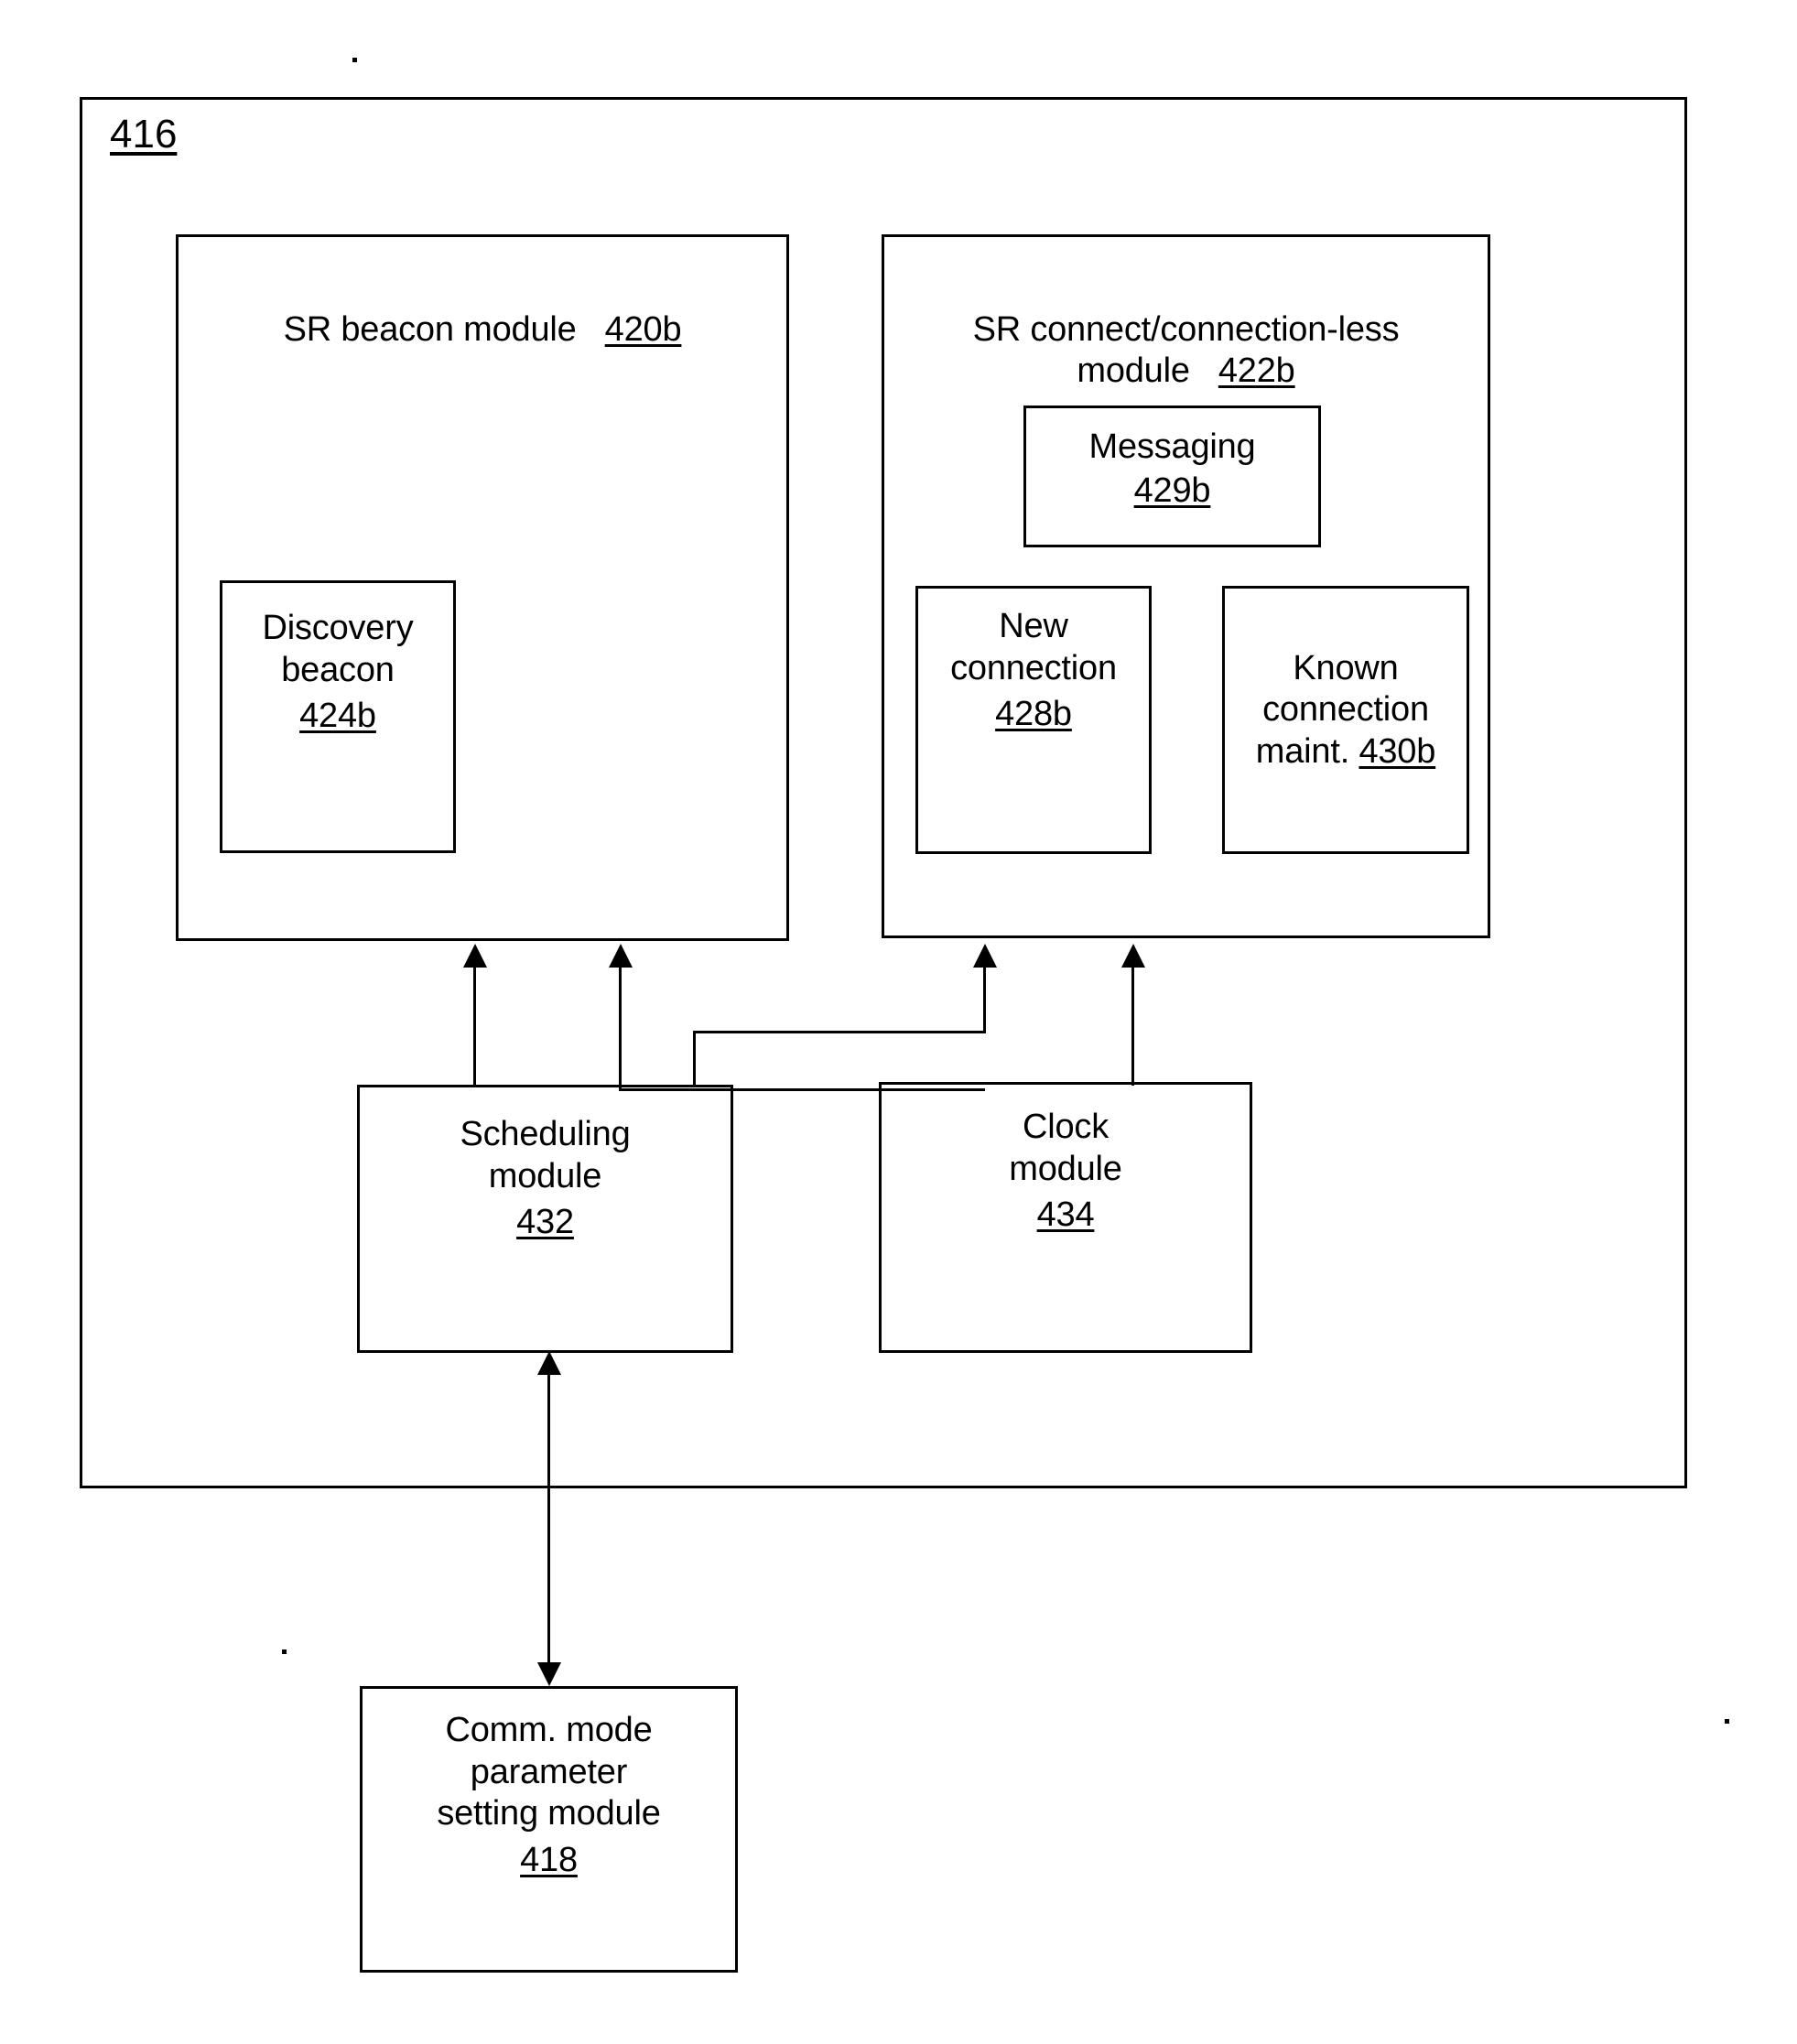  I want to click on sr-connect-module-title-text: SR connect/connection-less module, so click(1186, 350).